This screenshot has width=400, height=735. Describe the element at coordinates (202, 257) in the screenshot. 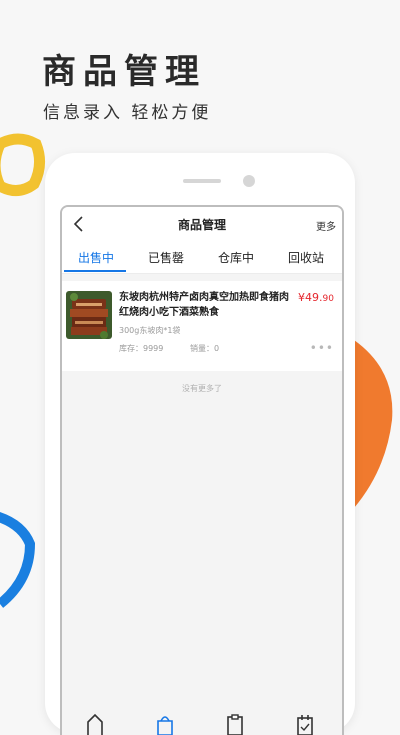

I see `status-tabs: 出售中 已售罄 仓库中 回收站` at that location.